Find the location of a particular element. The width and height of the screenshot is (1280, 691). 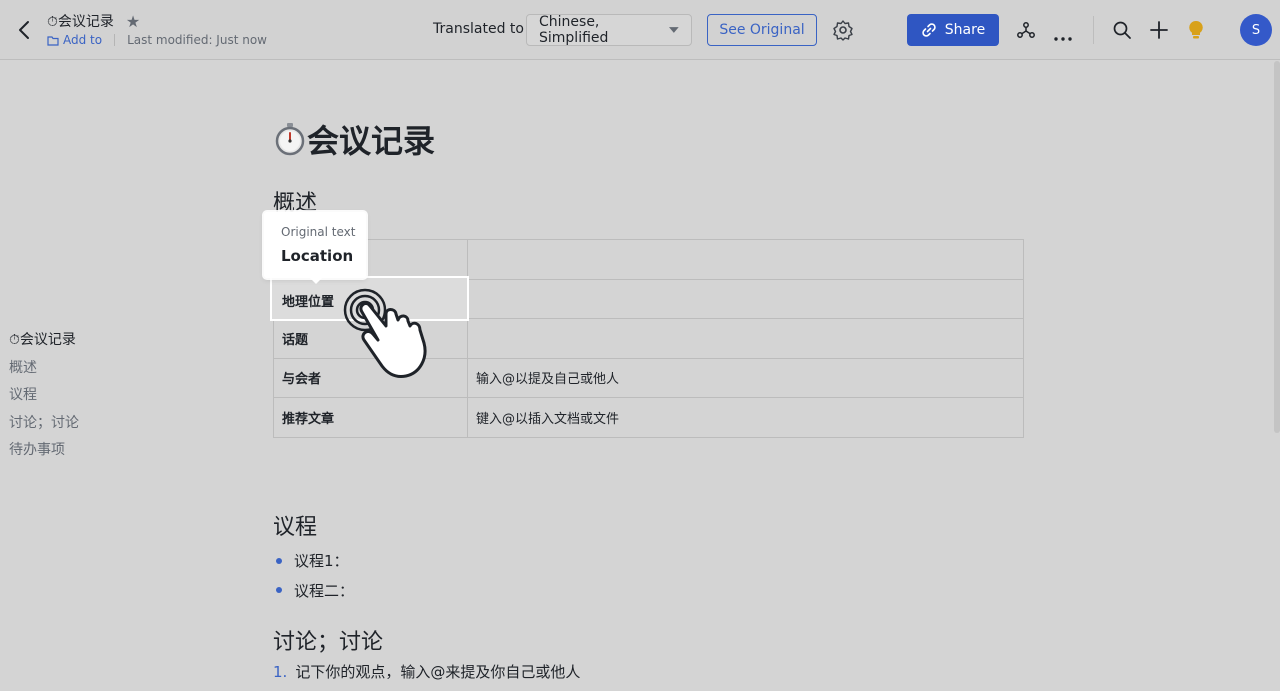

doc-title: ⏱会议记录 is located at coordinates (80, 21).